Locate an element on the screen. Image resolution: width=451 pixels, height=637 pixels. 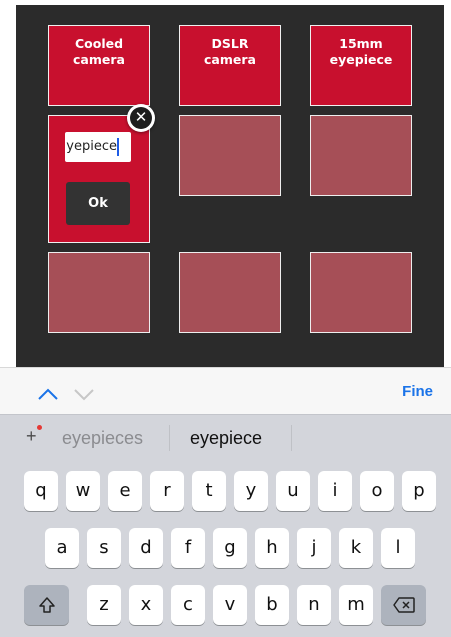
key-u: u is located at coordinates (293, 491).